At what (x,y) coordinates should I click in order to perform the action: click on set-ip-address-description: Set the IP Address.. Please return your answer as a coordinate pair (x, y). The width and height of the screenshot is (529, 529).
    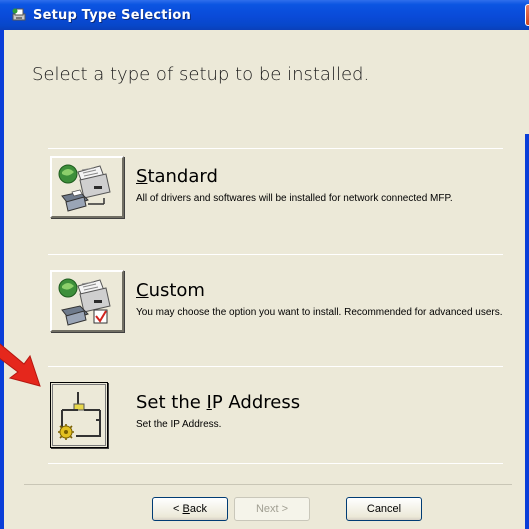
    Looking at the image, I should click on (179, 424).